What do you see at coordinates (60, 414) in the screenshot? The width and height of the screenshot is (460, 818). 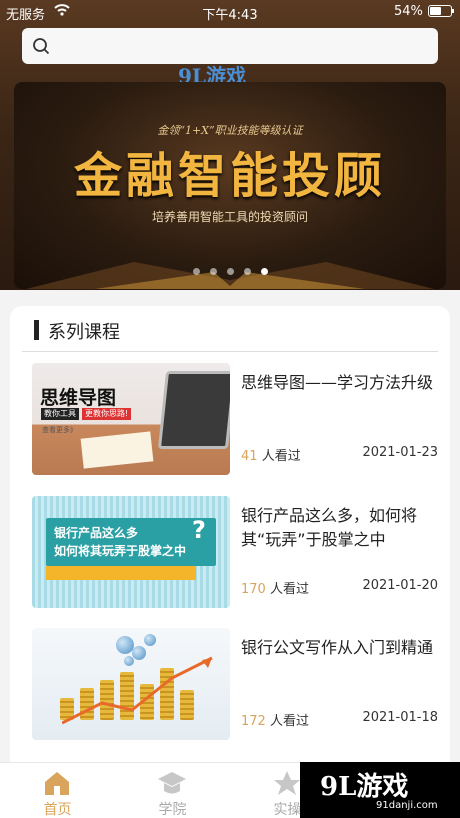 I see `thumb-tag: 教你工具` at bounding box center [60, 414].